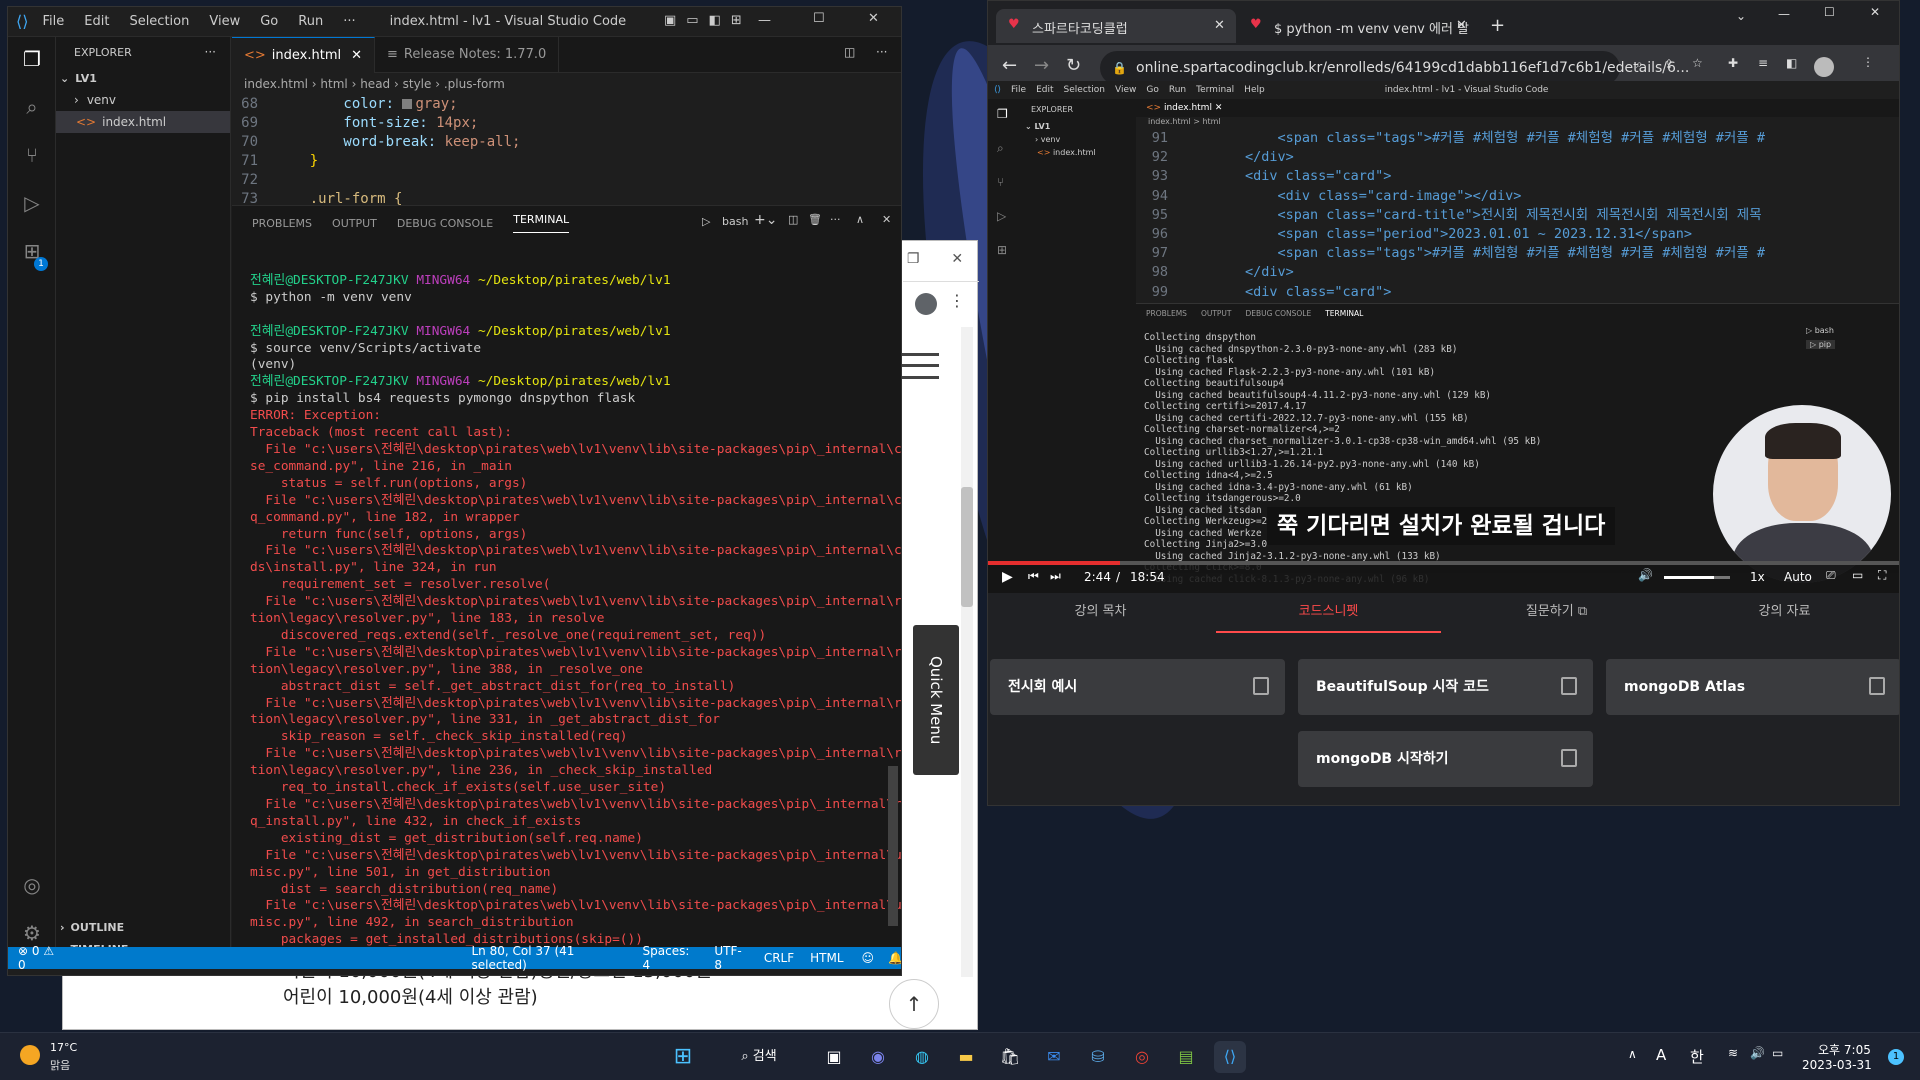  I want to click on start-button: ⊞, so click(683, 1057).